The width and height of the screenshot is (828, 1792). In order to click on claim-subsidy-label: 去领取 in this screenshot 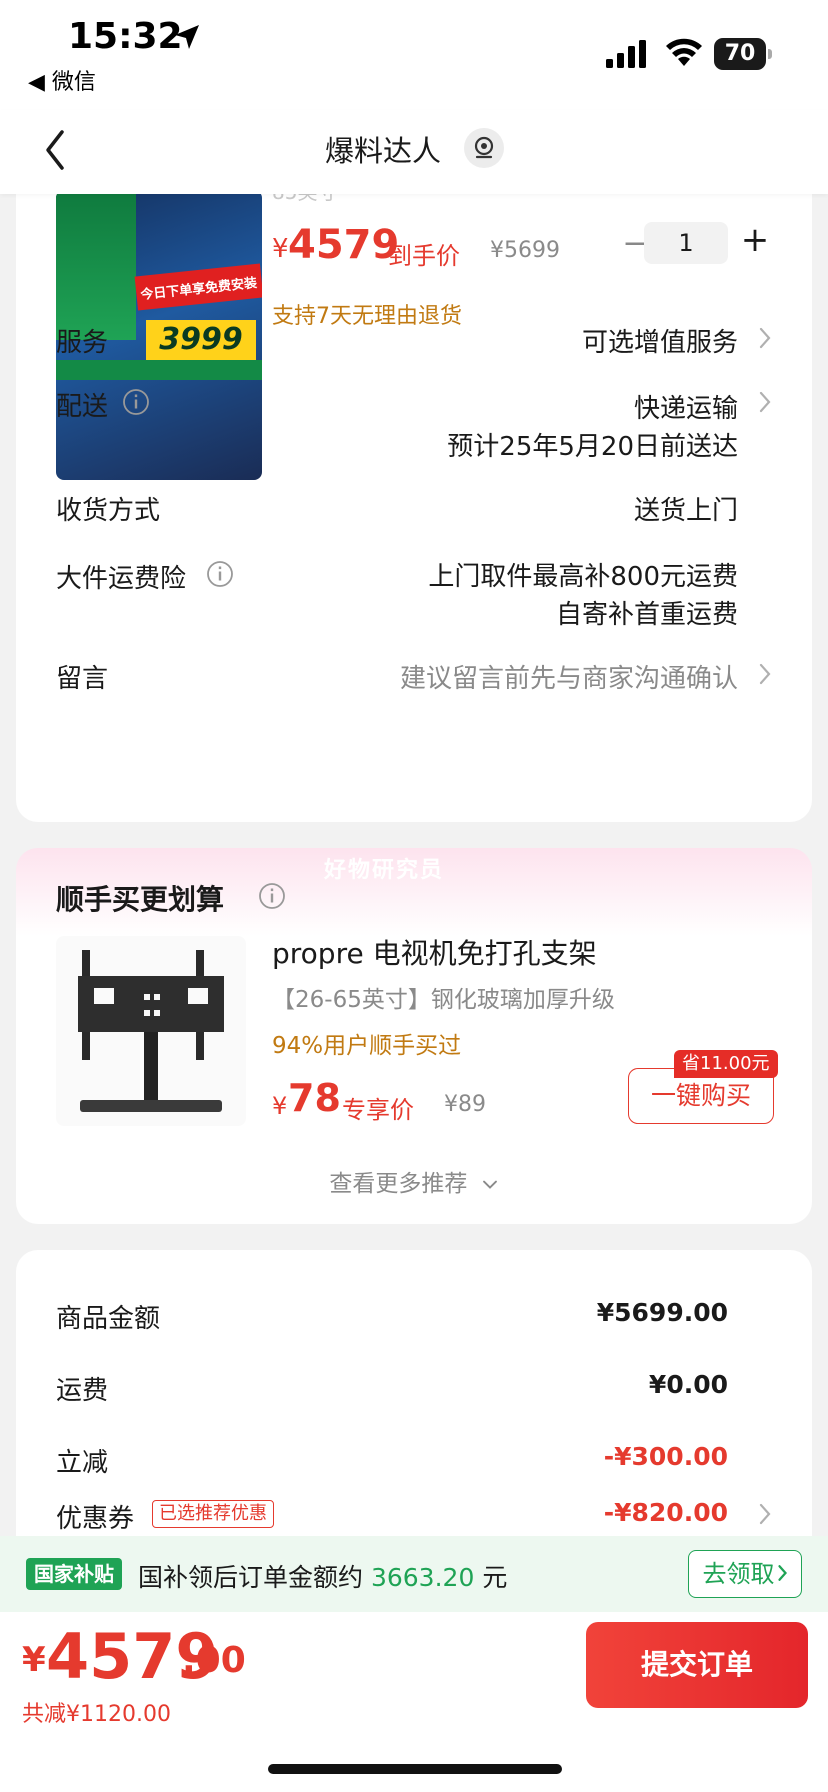, I will do `click(738, 1574)`.